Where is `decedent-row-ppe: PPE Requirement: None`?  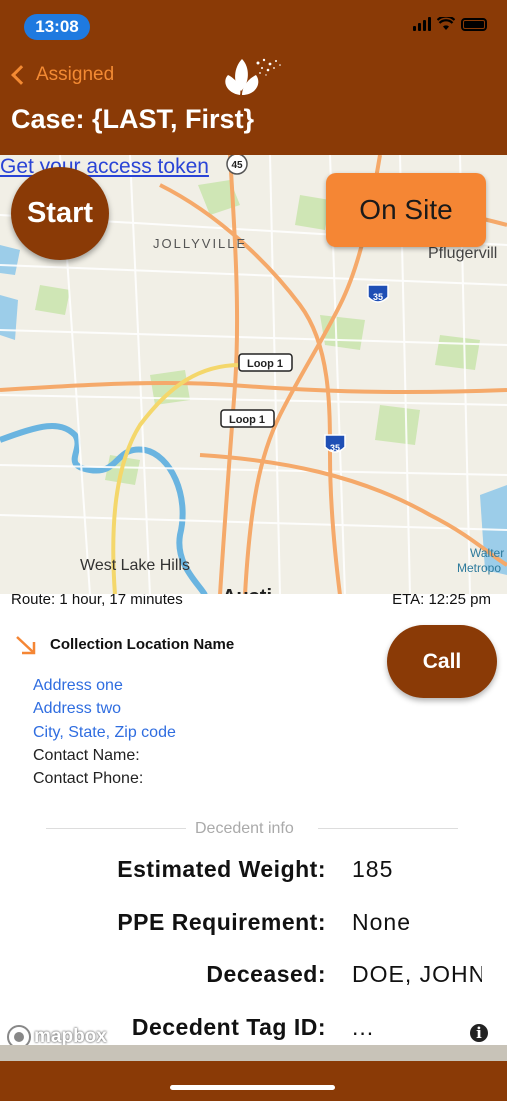
decedent-row-ppe: PPE Requirement: None is located at coordinates (253, 924).